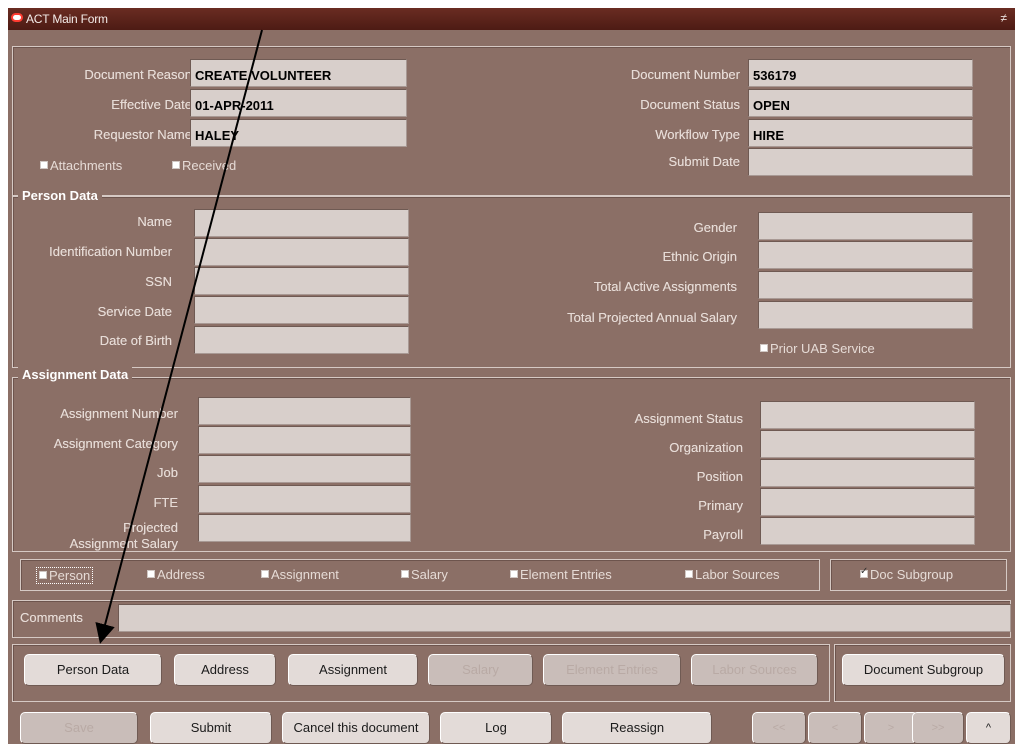 This screenshot has width=1015, height=744. Describe the element at coordinates (564, 618) in the screenshot. I see `comments-field` at that location.